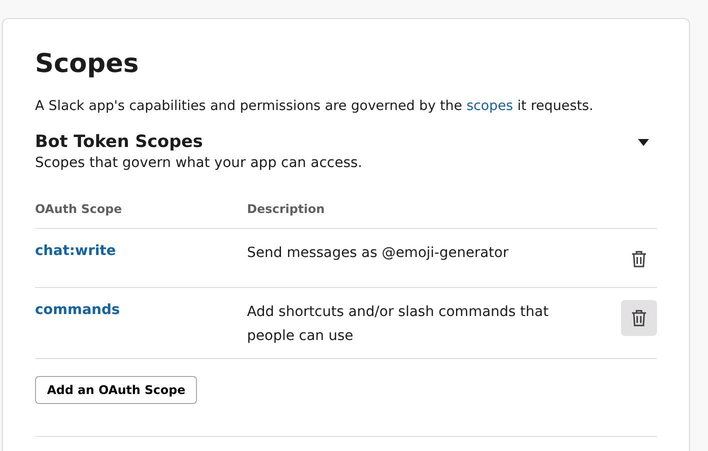 Image resolution: width=708 pixels, height=451 pixels. What do you see at coordinates (643, 142) in the screenshot?
I see `caret-icon` at bounding box center [643, 142].